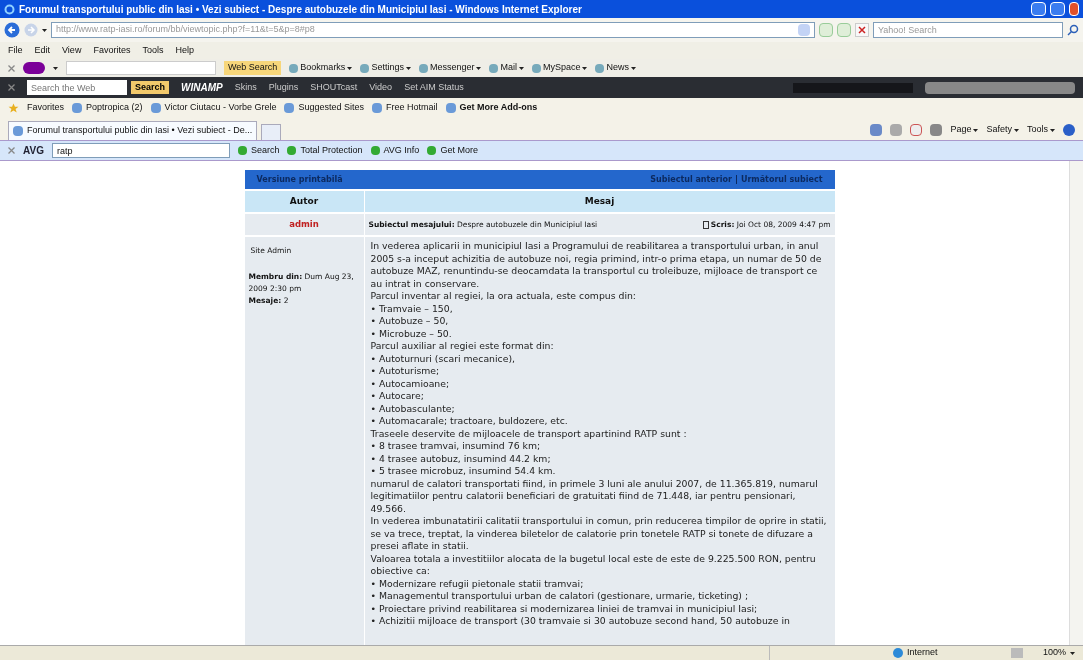 Image resolution: width=1083 pixels, height=660 pixels. I want to click on toolbar-item: Settings, so click(387, 68).